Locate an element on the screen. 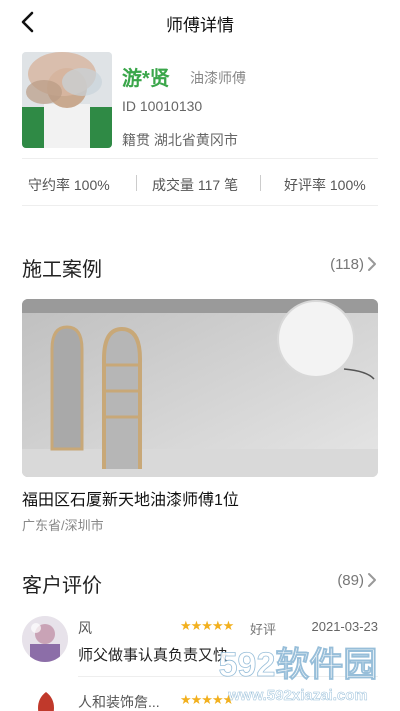  keep-rate: 守约率 100% is located at coordinates (69, 185).